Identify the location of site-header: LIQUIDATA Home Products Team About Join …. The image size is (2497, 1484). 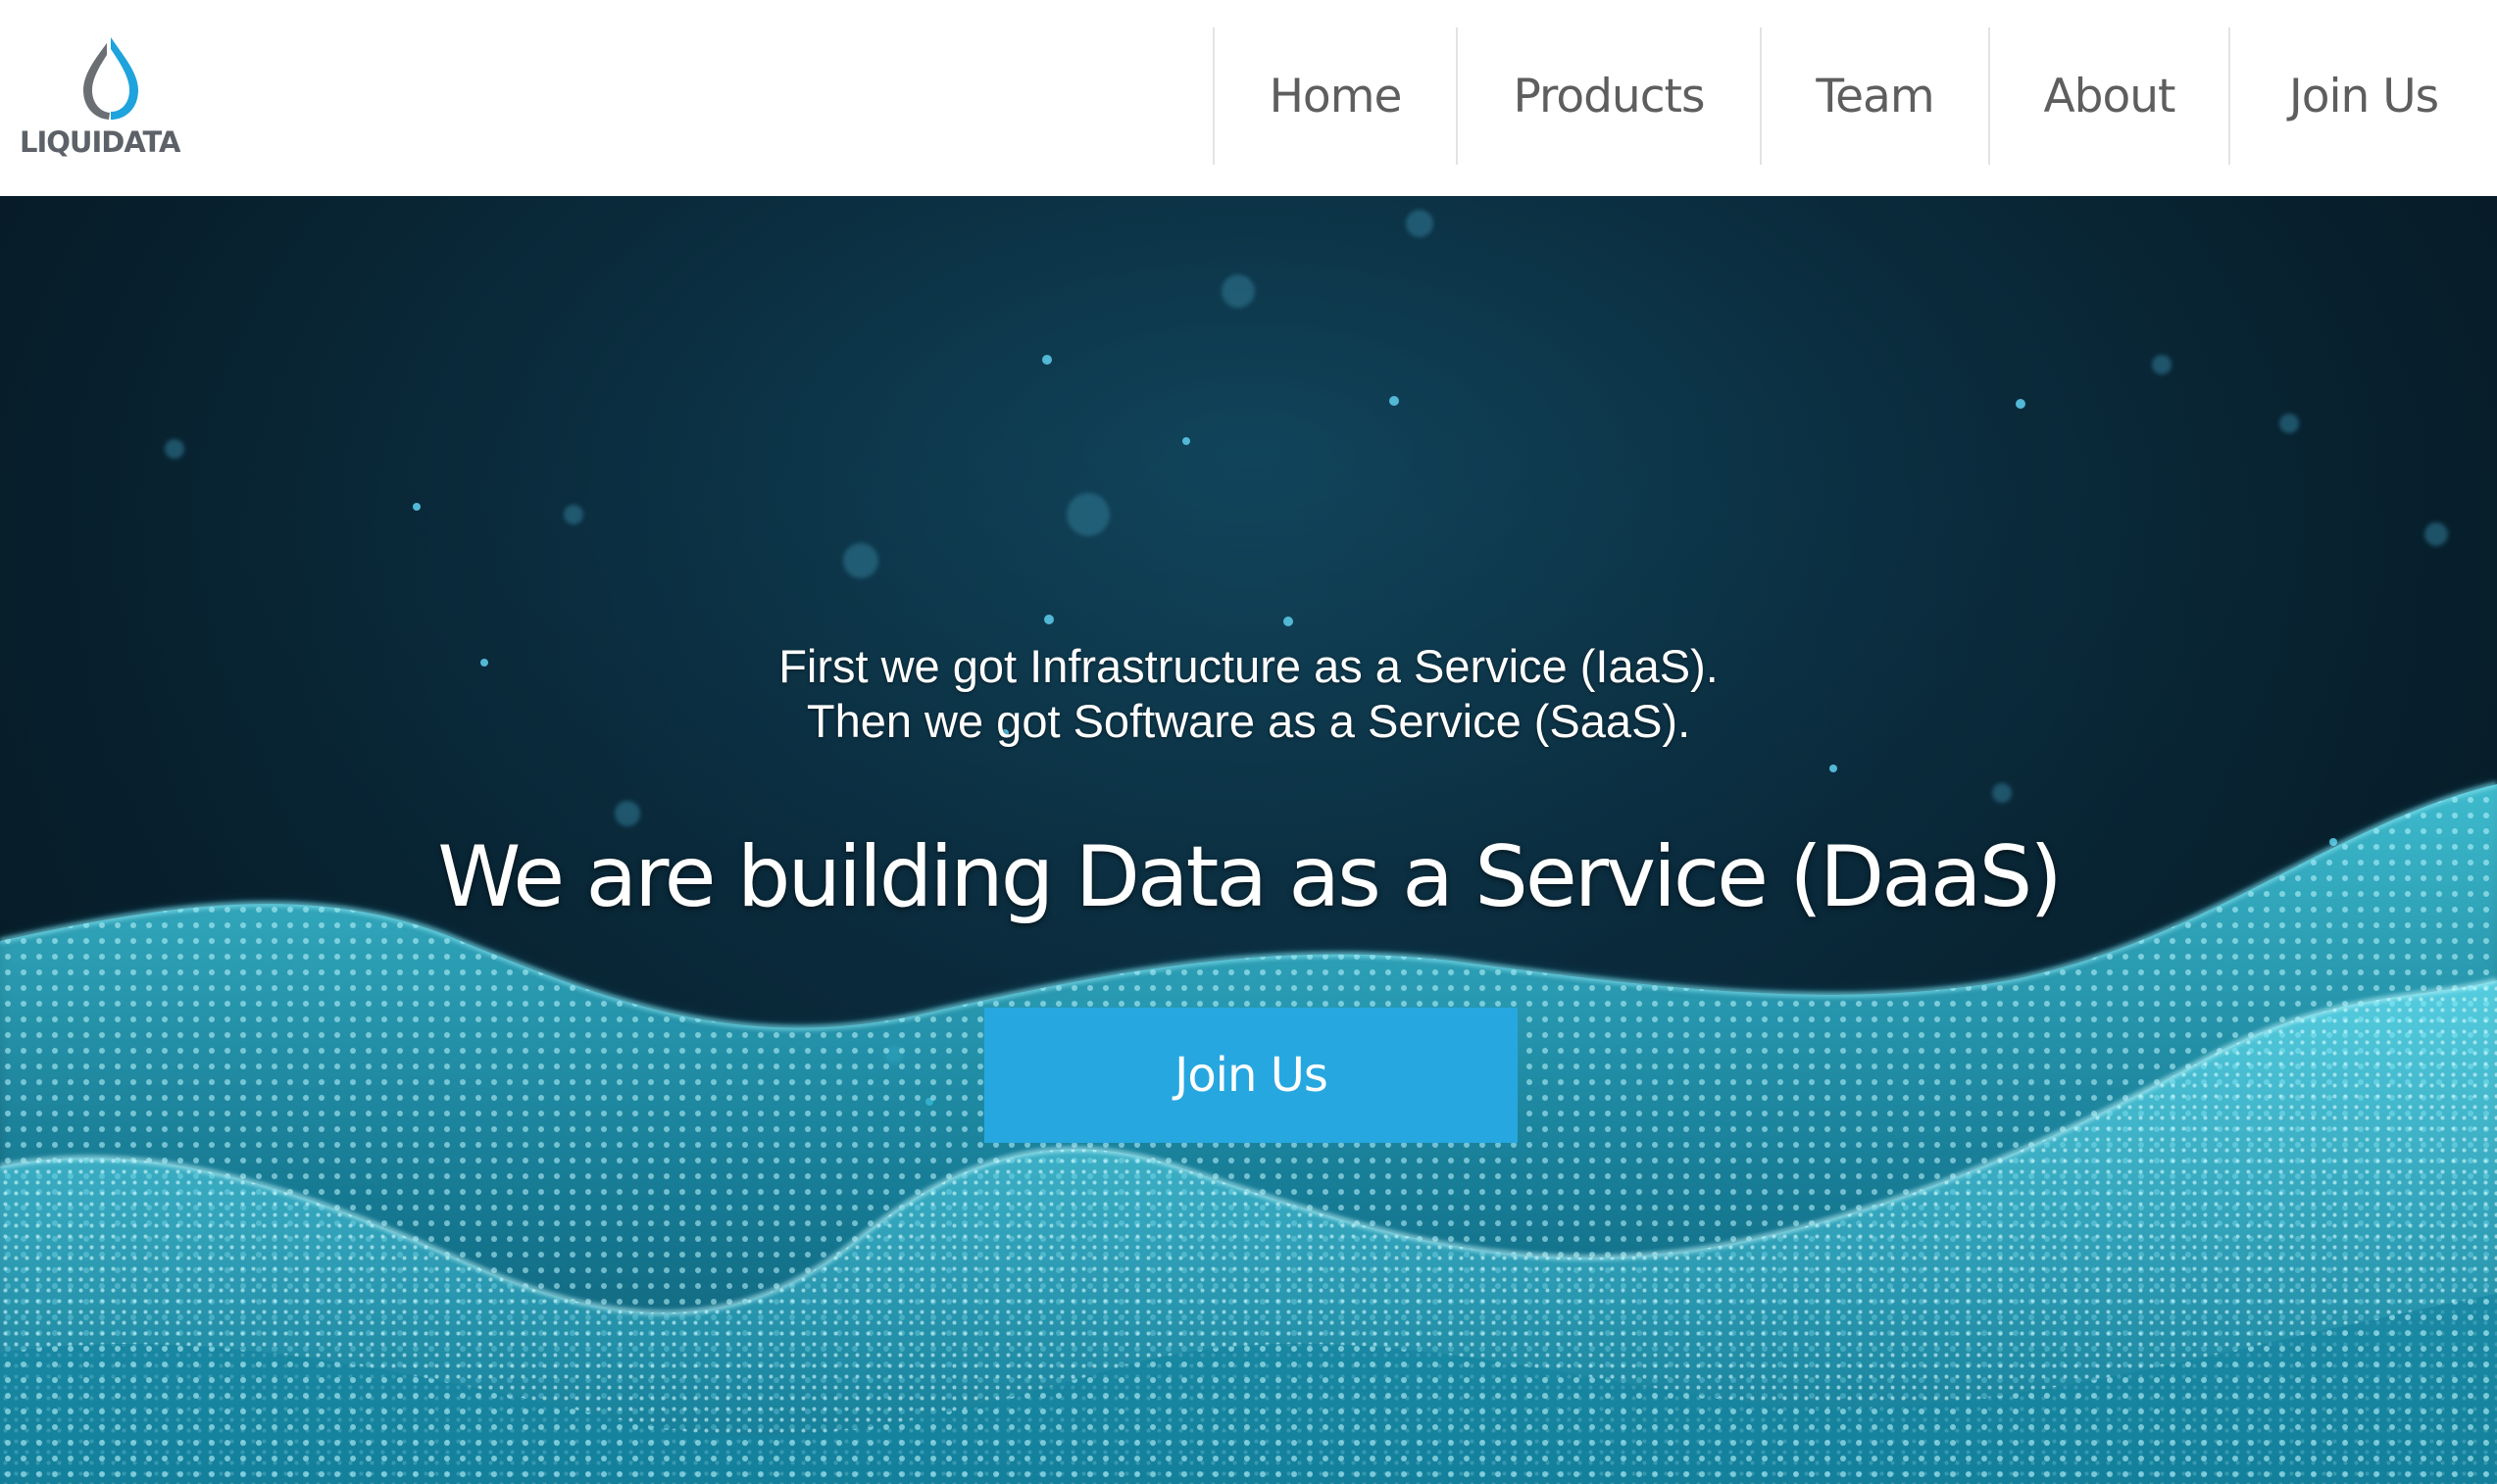
(1248, 98).